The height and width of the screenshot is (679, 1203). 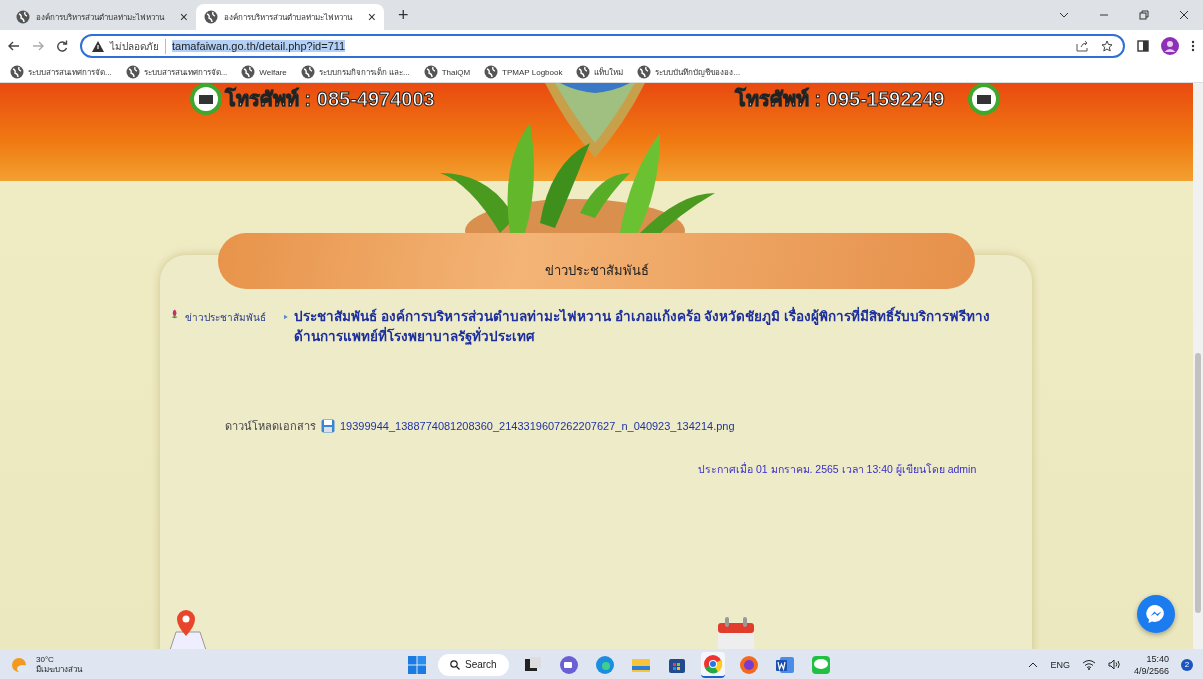 What do you see at coordinates (596, 271) in the screenshot?
I see `section-title: ข่าวประชาสัมพันธ์` at bounding box center [596, 271].